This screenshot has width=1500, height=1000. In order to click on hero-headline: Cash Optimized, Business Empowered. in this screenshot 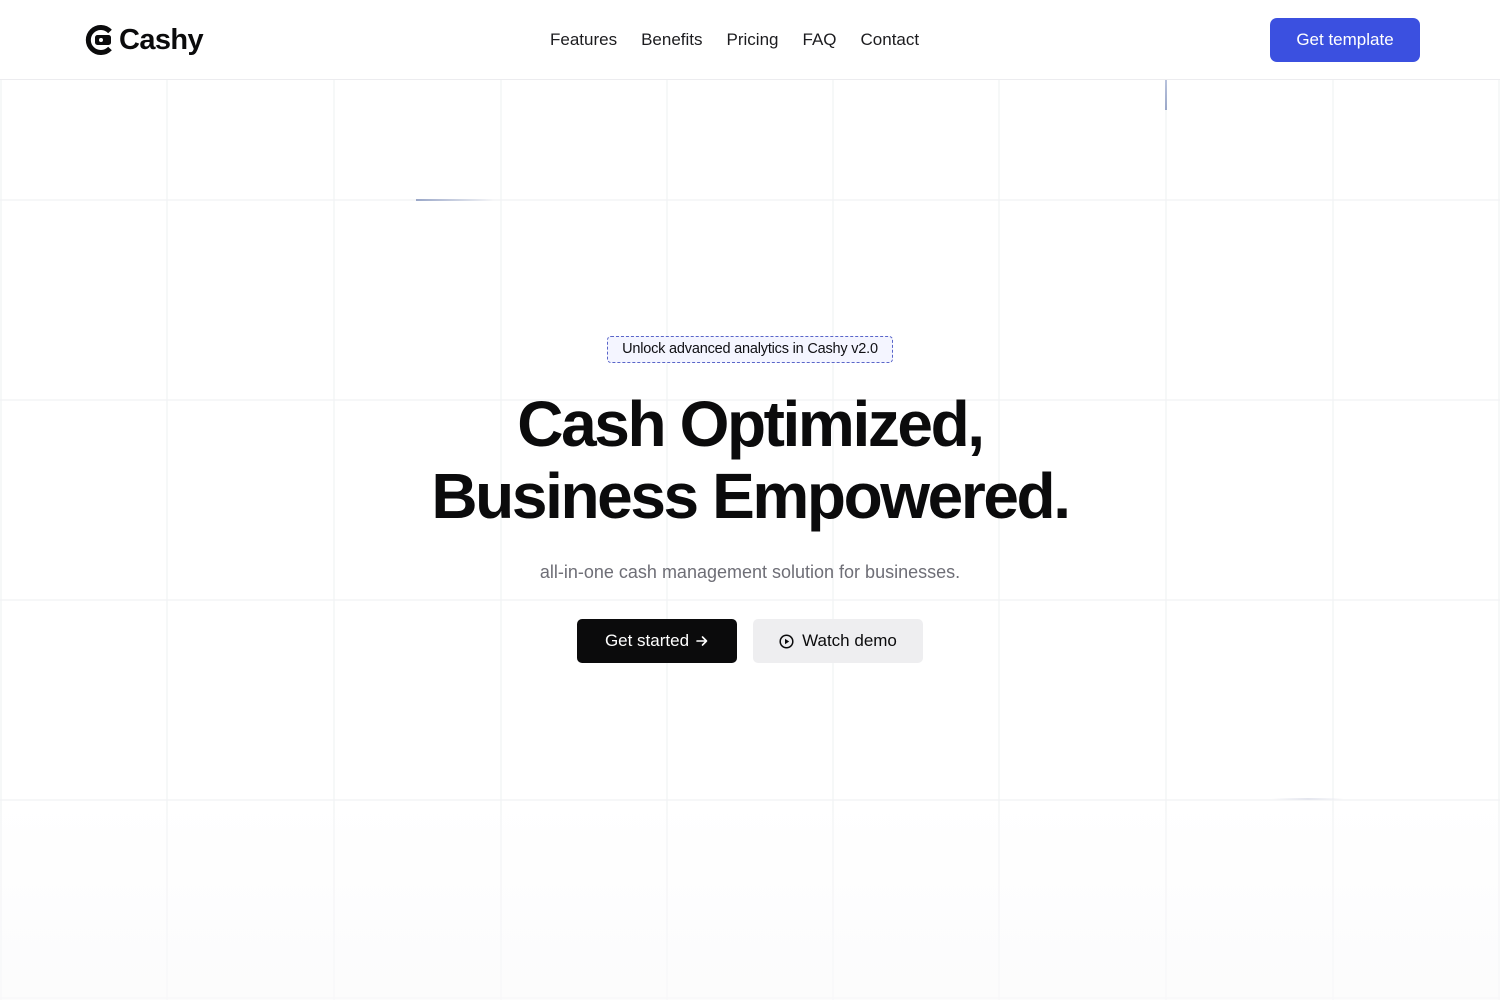, I will do `click(750, 460)`.